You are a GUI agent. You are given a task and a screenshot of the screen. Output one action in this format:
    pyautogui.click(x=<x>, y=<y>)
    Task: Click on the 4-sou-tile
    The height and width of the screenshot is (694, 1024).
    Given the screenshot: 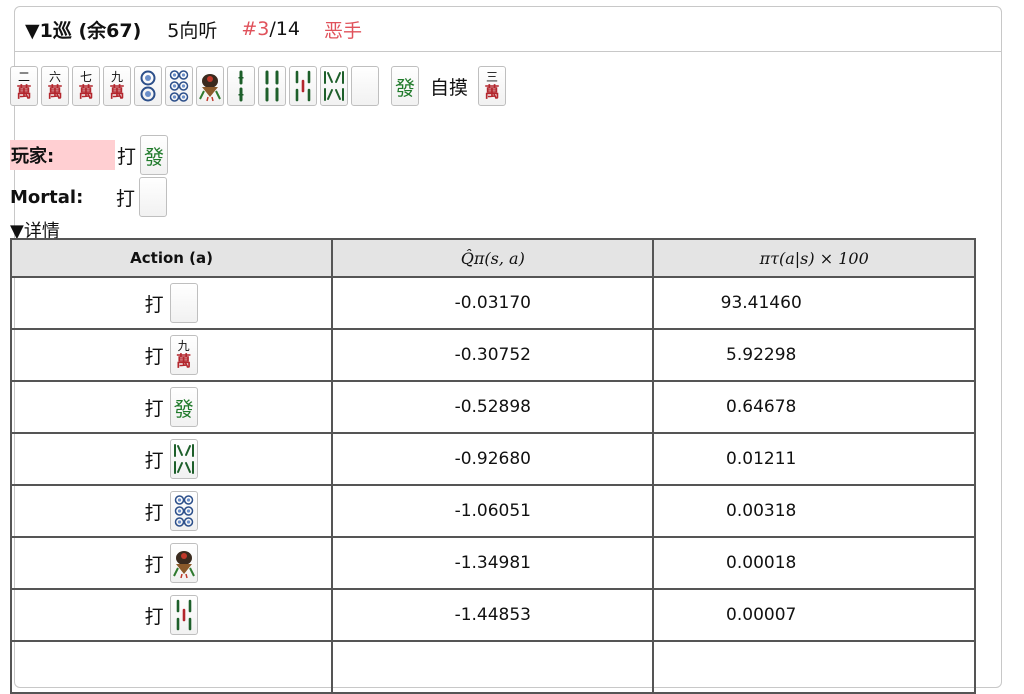 What is the action you would take?
    pyautogui.click(x=272, y=86)
    